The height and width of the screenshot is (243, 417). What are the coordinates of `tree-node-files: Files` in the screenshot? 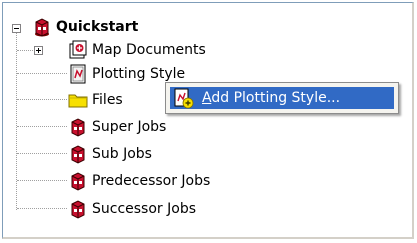 It's located at (97, 100).